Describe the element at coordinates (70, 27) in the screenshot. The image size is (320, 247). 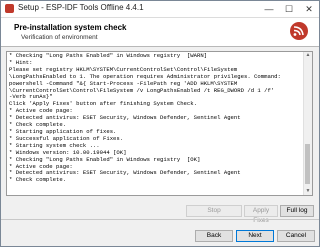
I see `page-title: Pre-installation system check` at that location.